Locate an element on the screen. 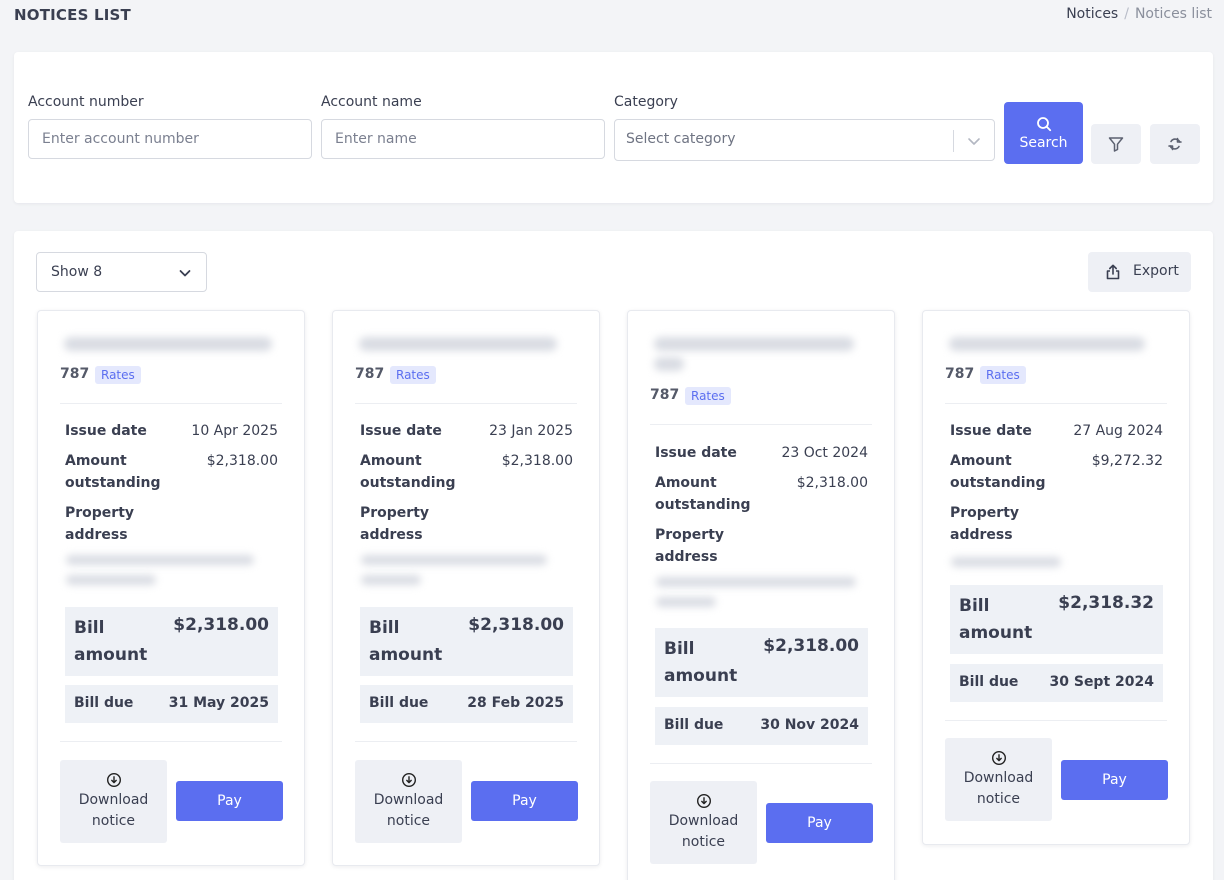 The height and width of the screenshot is (880, 1224). search-button: Search is located at coordinates (1043, 133).